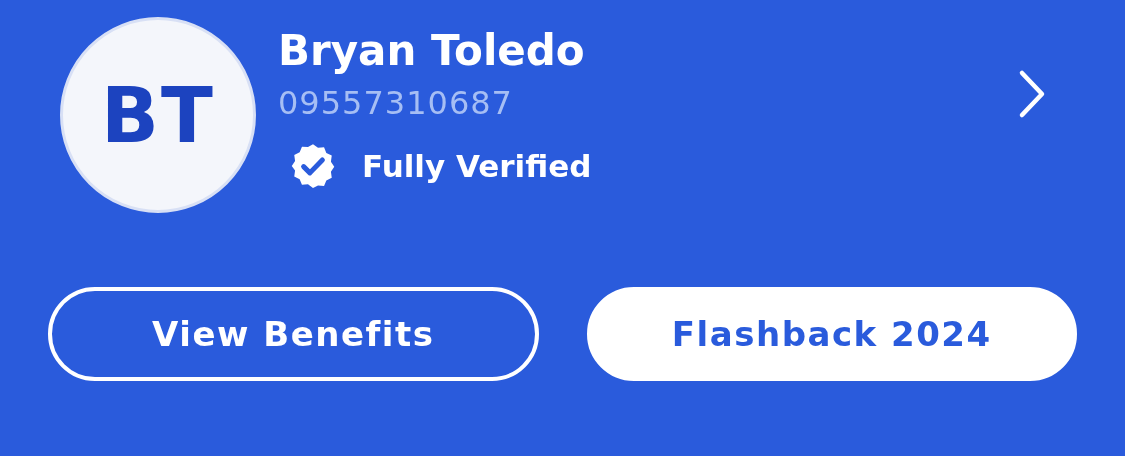 This screenshot has width=1125, height=456. What do you see at coordinates (293, 334) in the screenshot?
I see `benefits-button: View Benefits` at bounding box center [293, 334].